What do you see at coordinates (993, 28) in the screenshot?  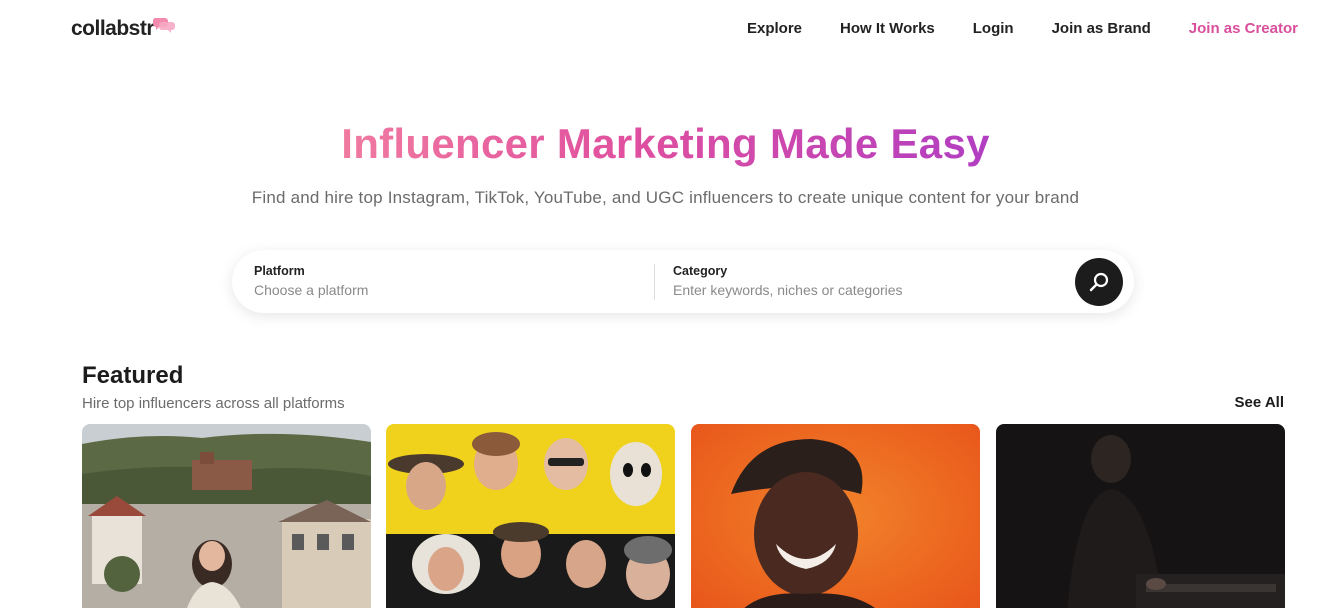 I see `nav-login: Login` at bounding box center [993, 28].